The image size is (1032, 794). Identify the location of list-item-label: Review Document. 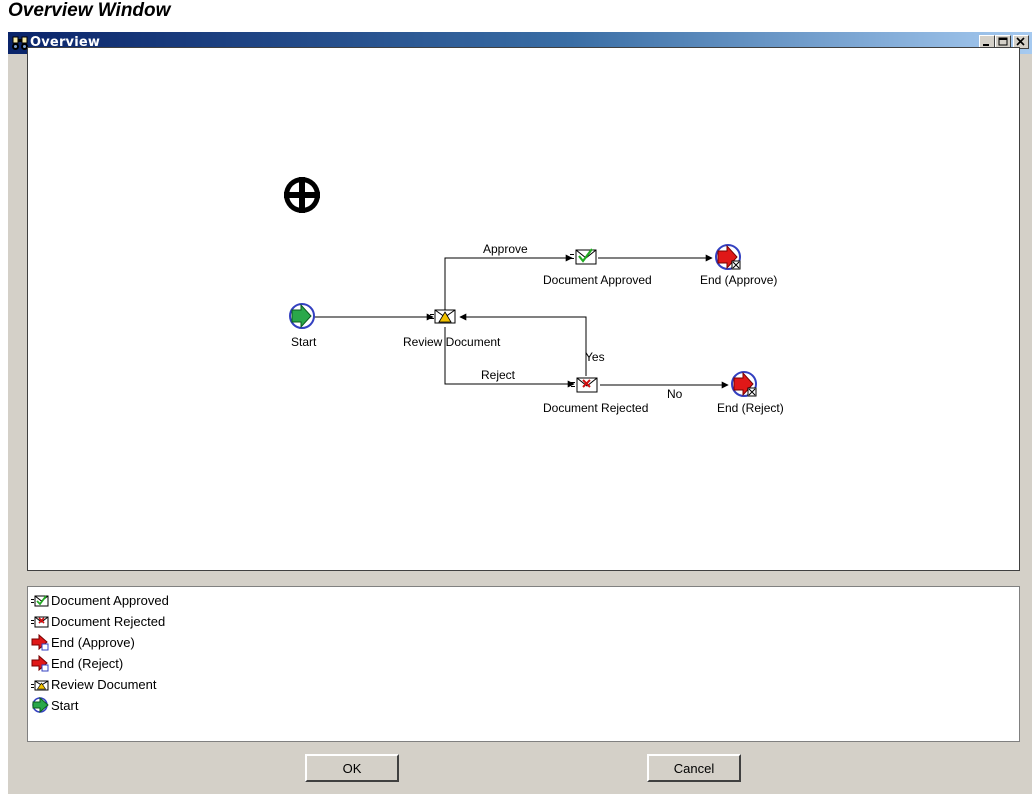
(104, 684).